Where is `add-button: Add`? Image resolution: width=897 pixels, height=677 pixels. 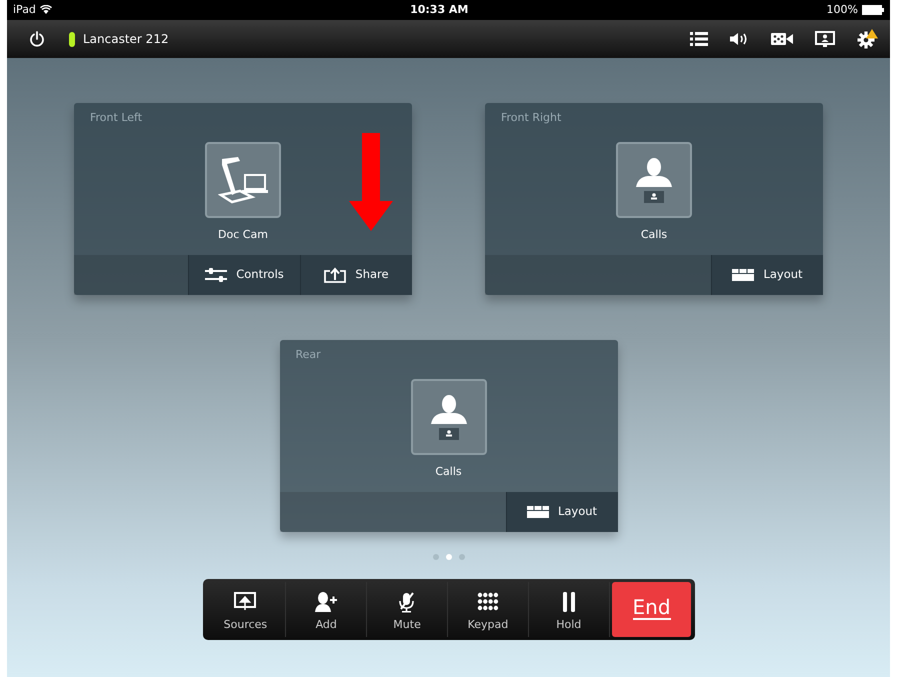 add-button: Add is located at coordinates (327, 609).